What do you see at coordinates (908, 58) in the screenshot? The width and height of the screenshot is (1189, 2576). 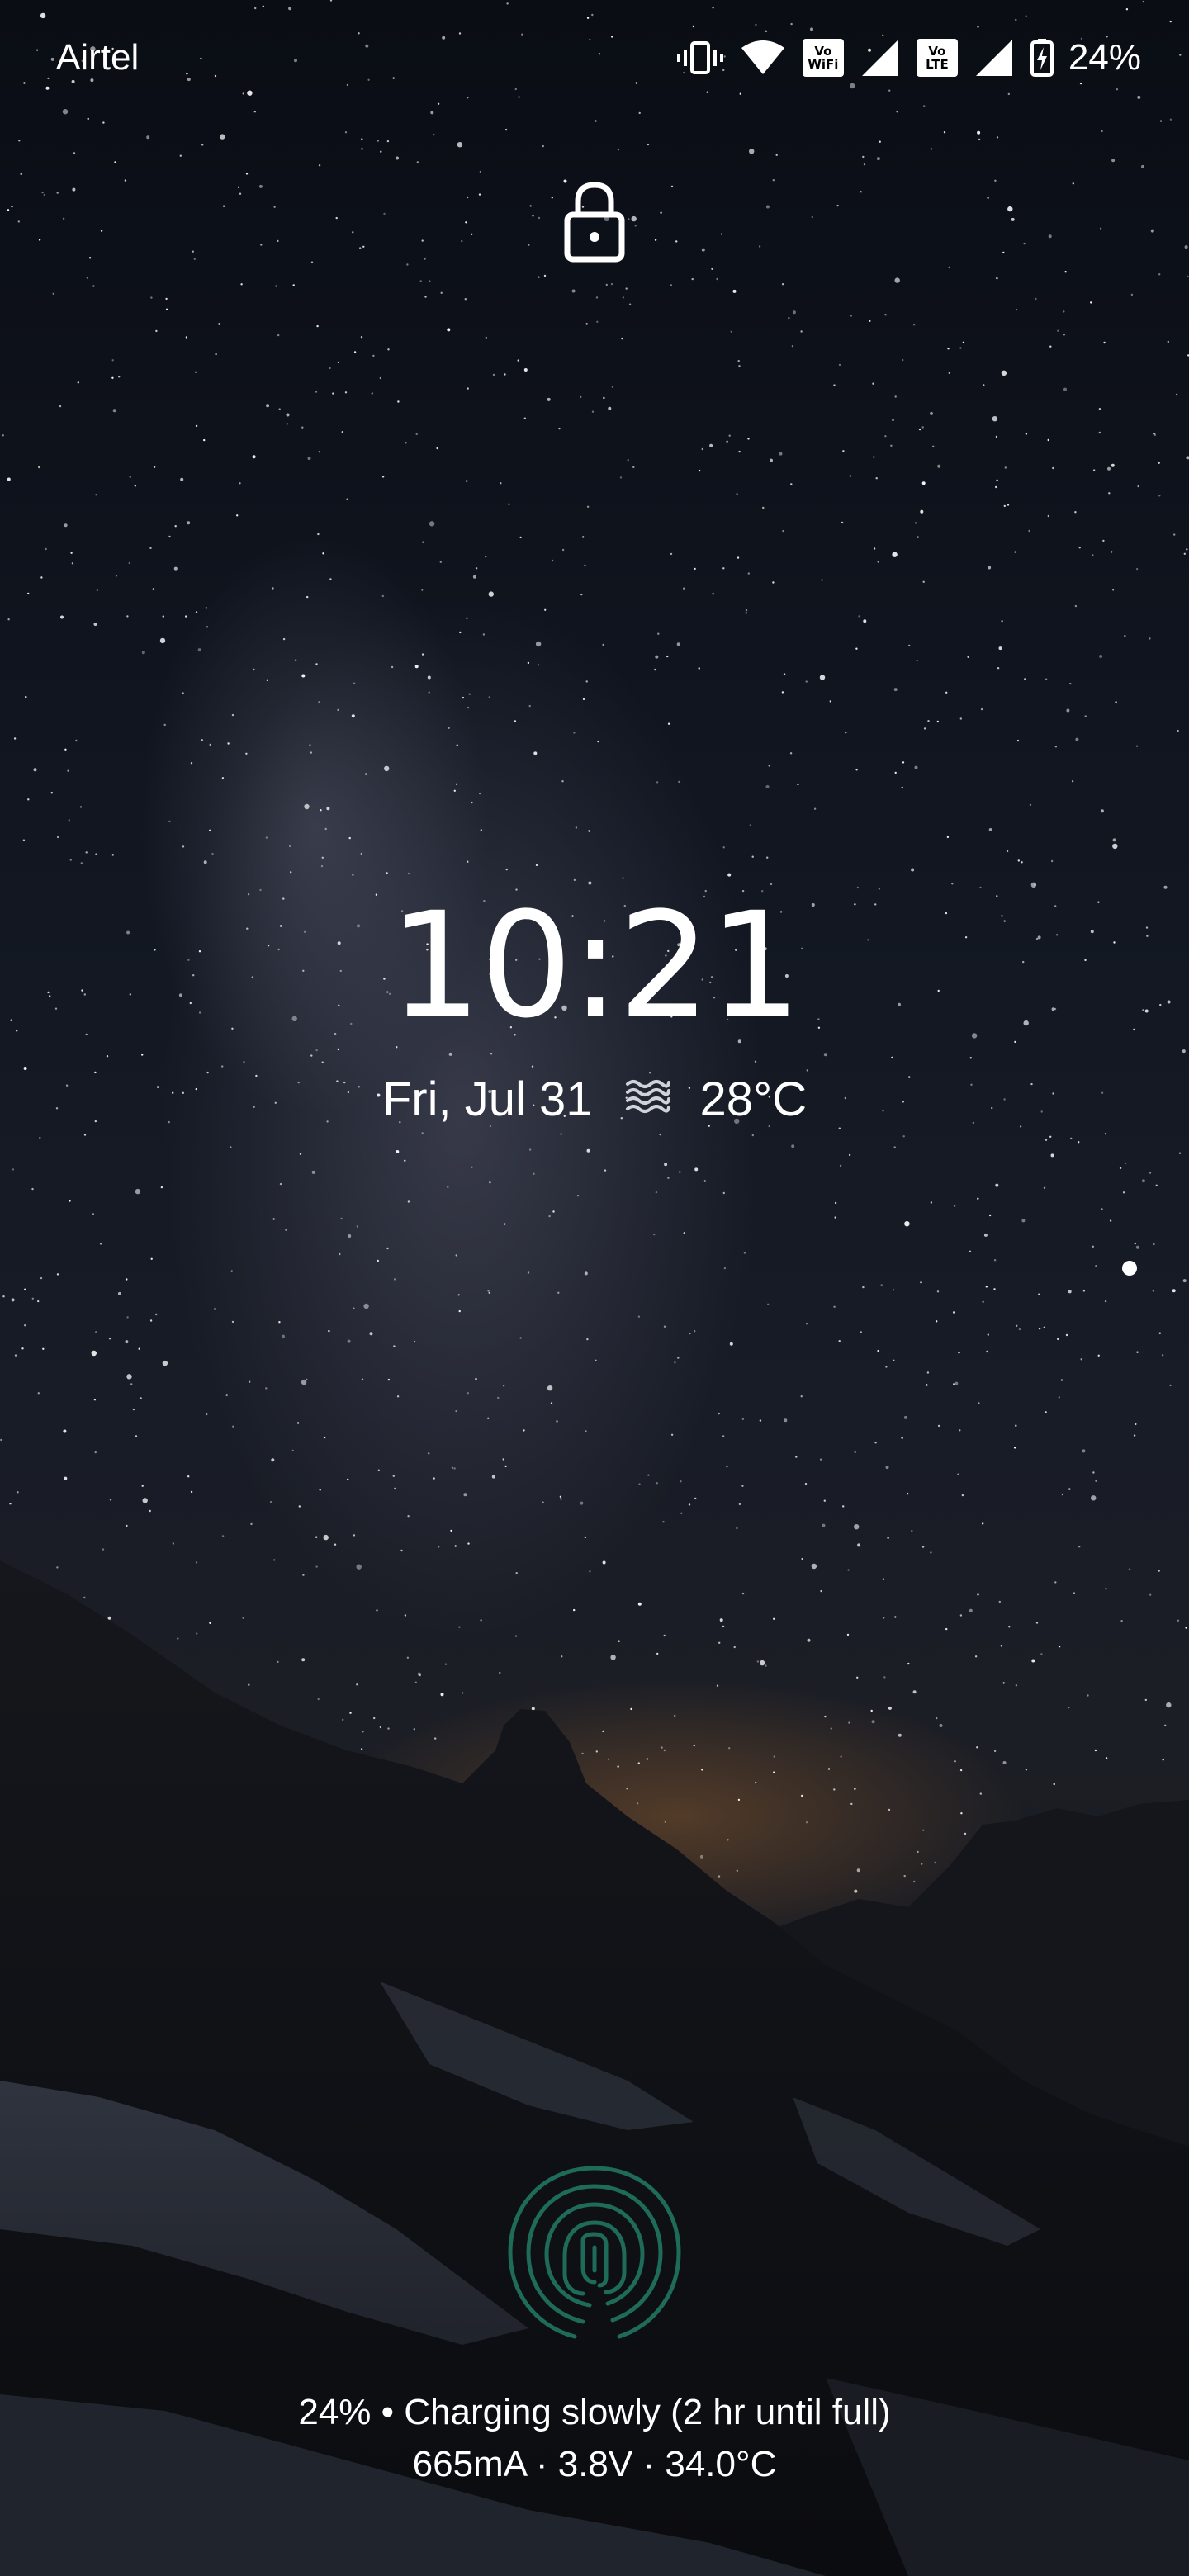 I see `status-icons: Vo WiFi Vo LTE 24%` at bounding box center [908, 58].